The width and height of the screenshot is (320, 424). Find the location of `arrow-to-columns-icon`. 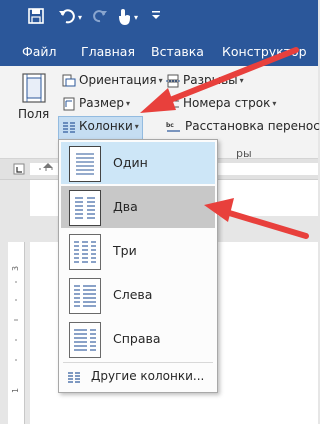

arrow-to-columns-icon is located at coordinates (219, 80).